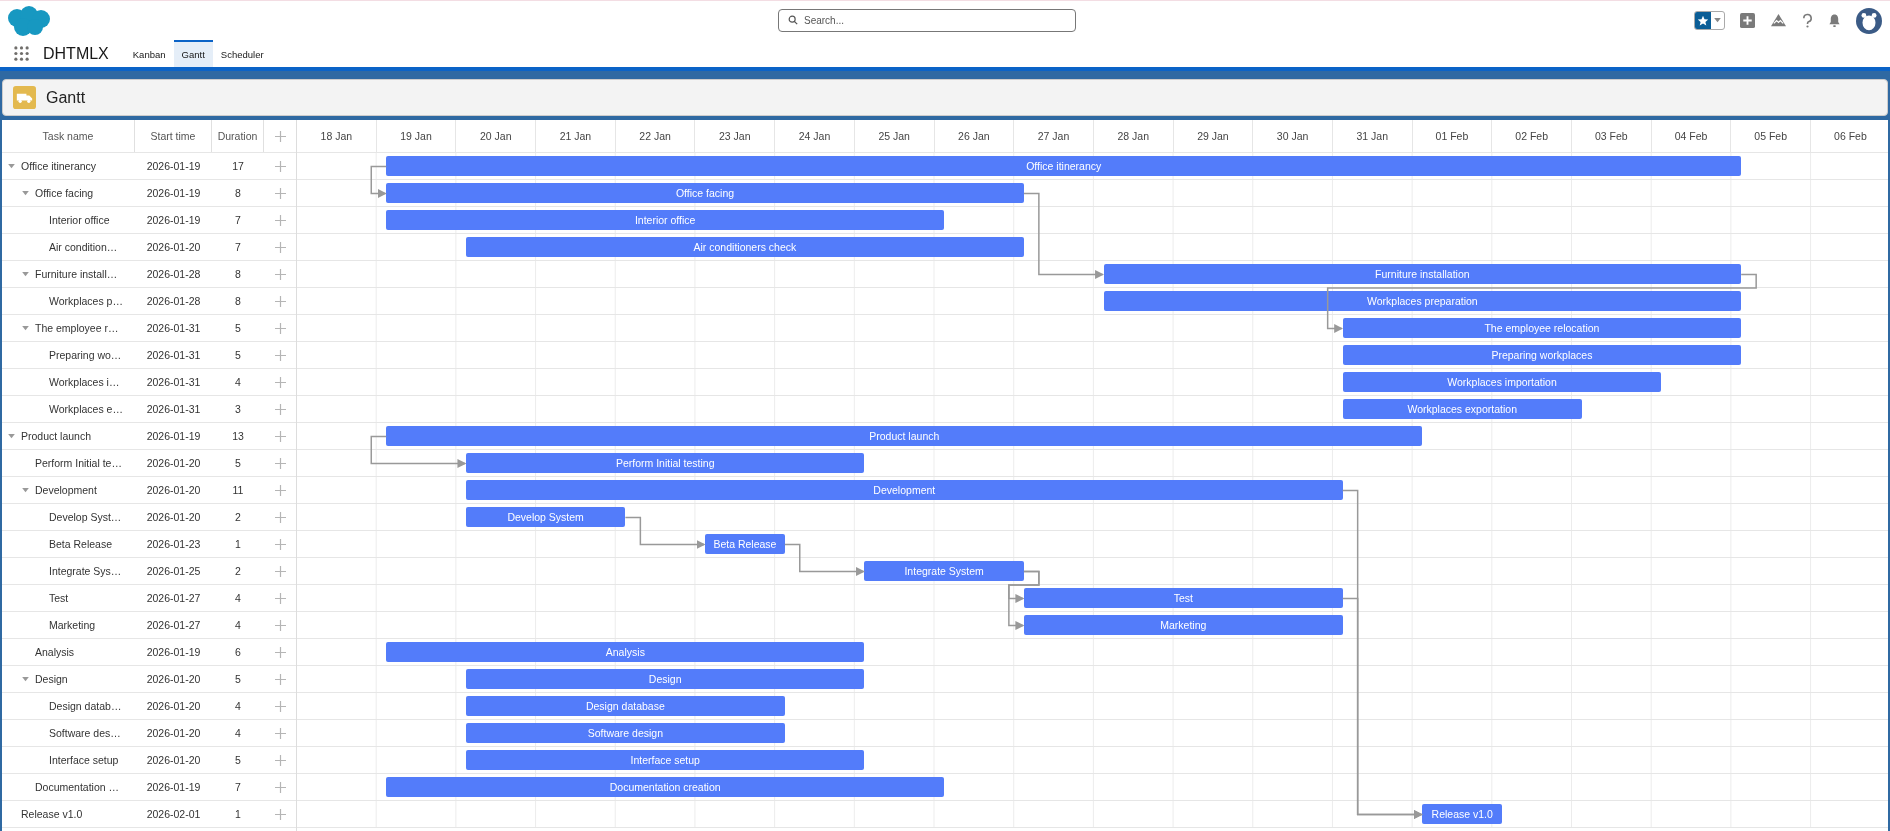  I want to click on task-name: Office itinerancy, so click(59, 166).